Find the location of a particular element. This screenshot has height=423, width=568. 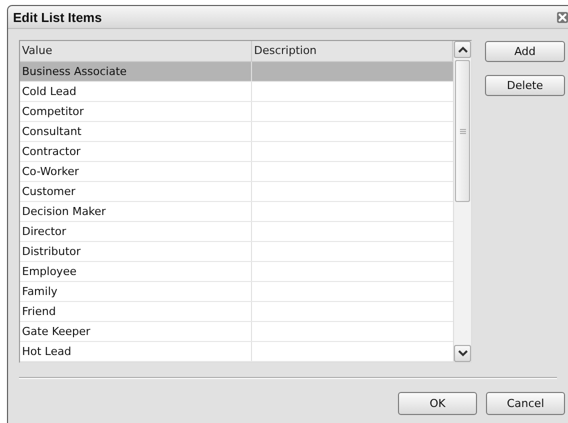

table-row: Decision Maker is located at coordinates (236, 212).